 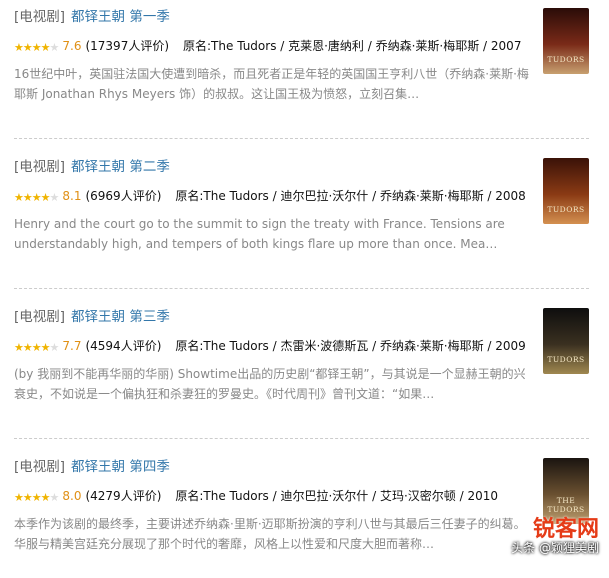 I want to click on rating-votes: (6969人评价), so click(x=123, y=196).